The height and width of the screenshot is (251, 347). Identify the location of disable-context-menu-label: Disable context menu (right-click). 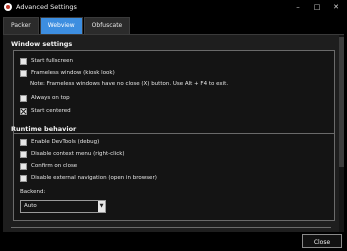
(78, 154).